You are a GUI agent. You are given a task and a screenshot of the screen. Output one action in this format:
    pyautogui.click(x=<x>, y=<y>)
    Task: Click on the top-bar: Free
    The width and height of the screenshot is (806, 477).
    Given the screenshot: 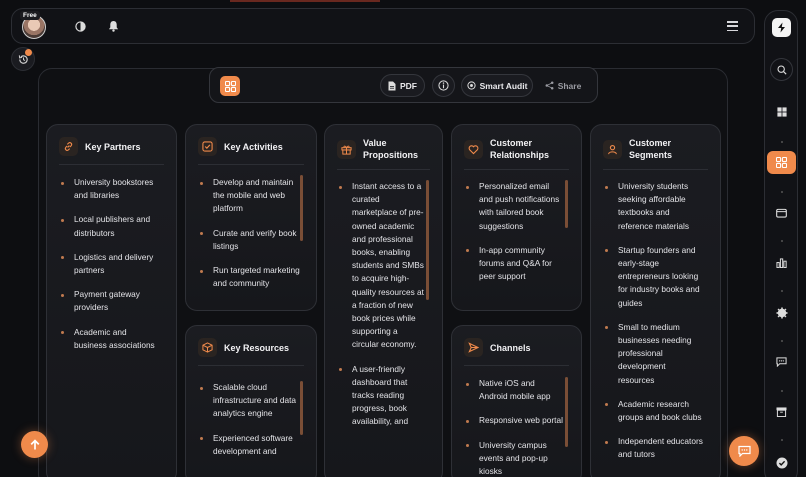 What is the action you would take?
    pyautogui.click(x=383, y=26)
    